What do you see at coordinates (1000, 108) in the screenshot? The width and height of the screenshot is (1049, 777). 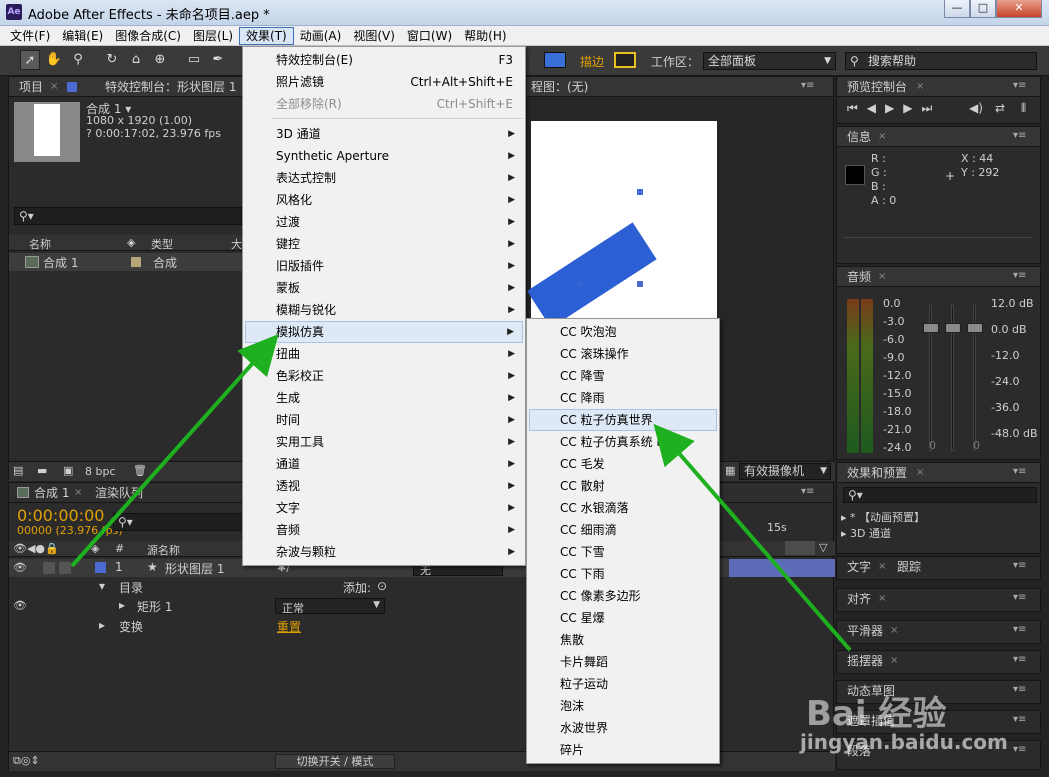 I see `loop-icon: ⇄` at bounding box center [1000, 108].